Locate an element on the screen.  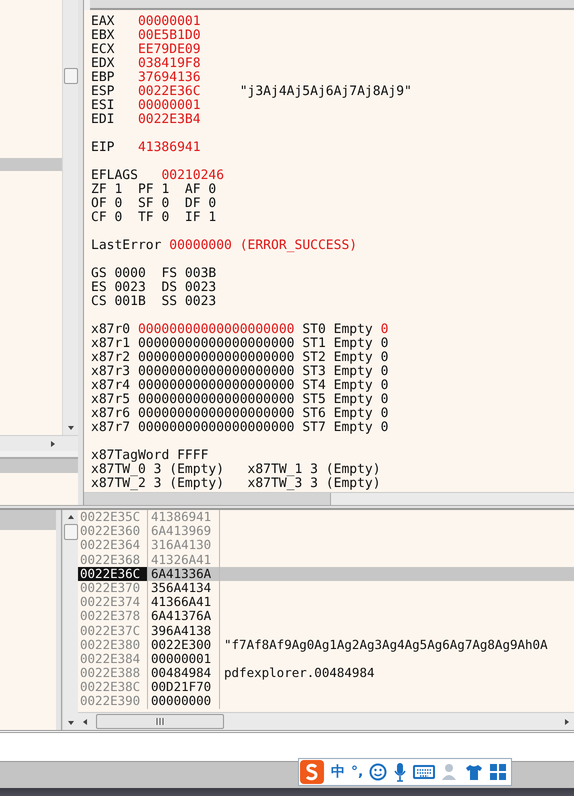
address-cell: 0022E374 is located at coordinates (113, 602).